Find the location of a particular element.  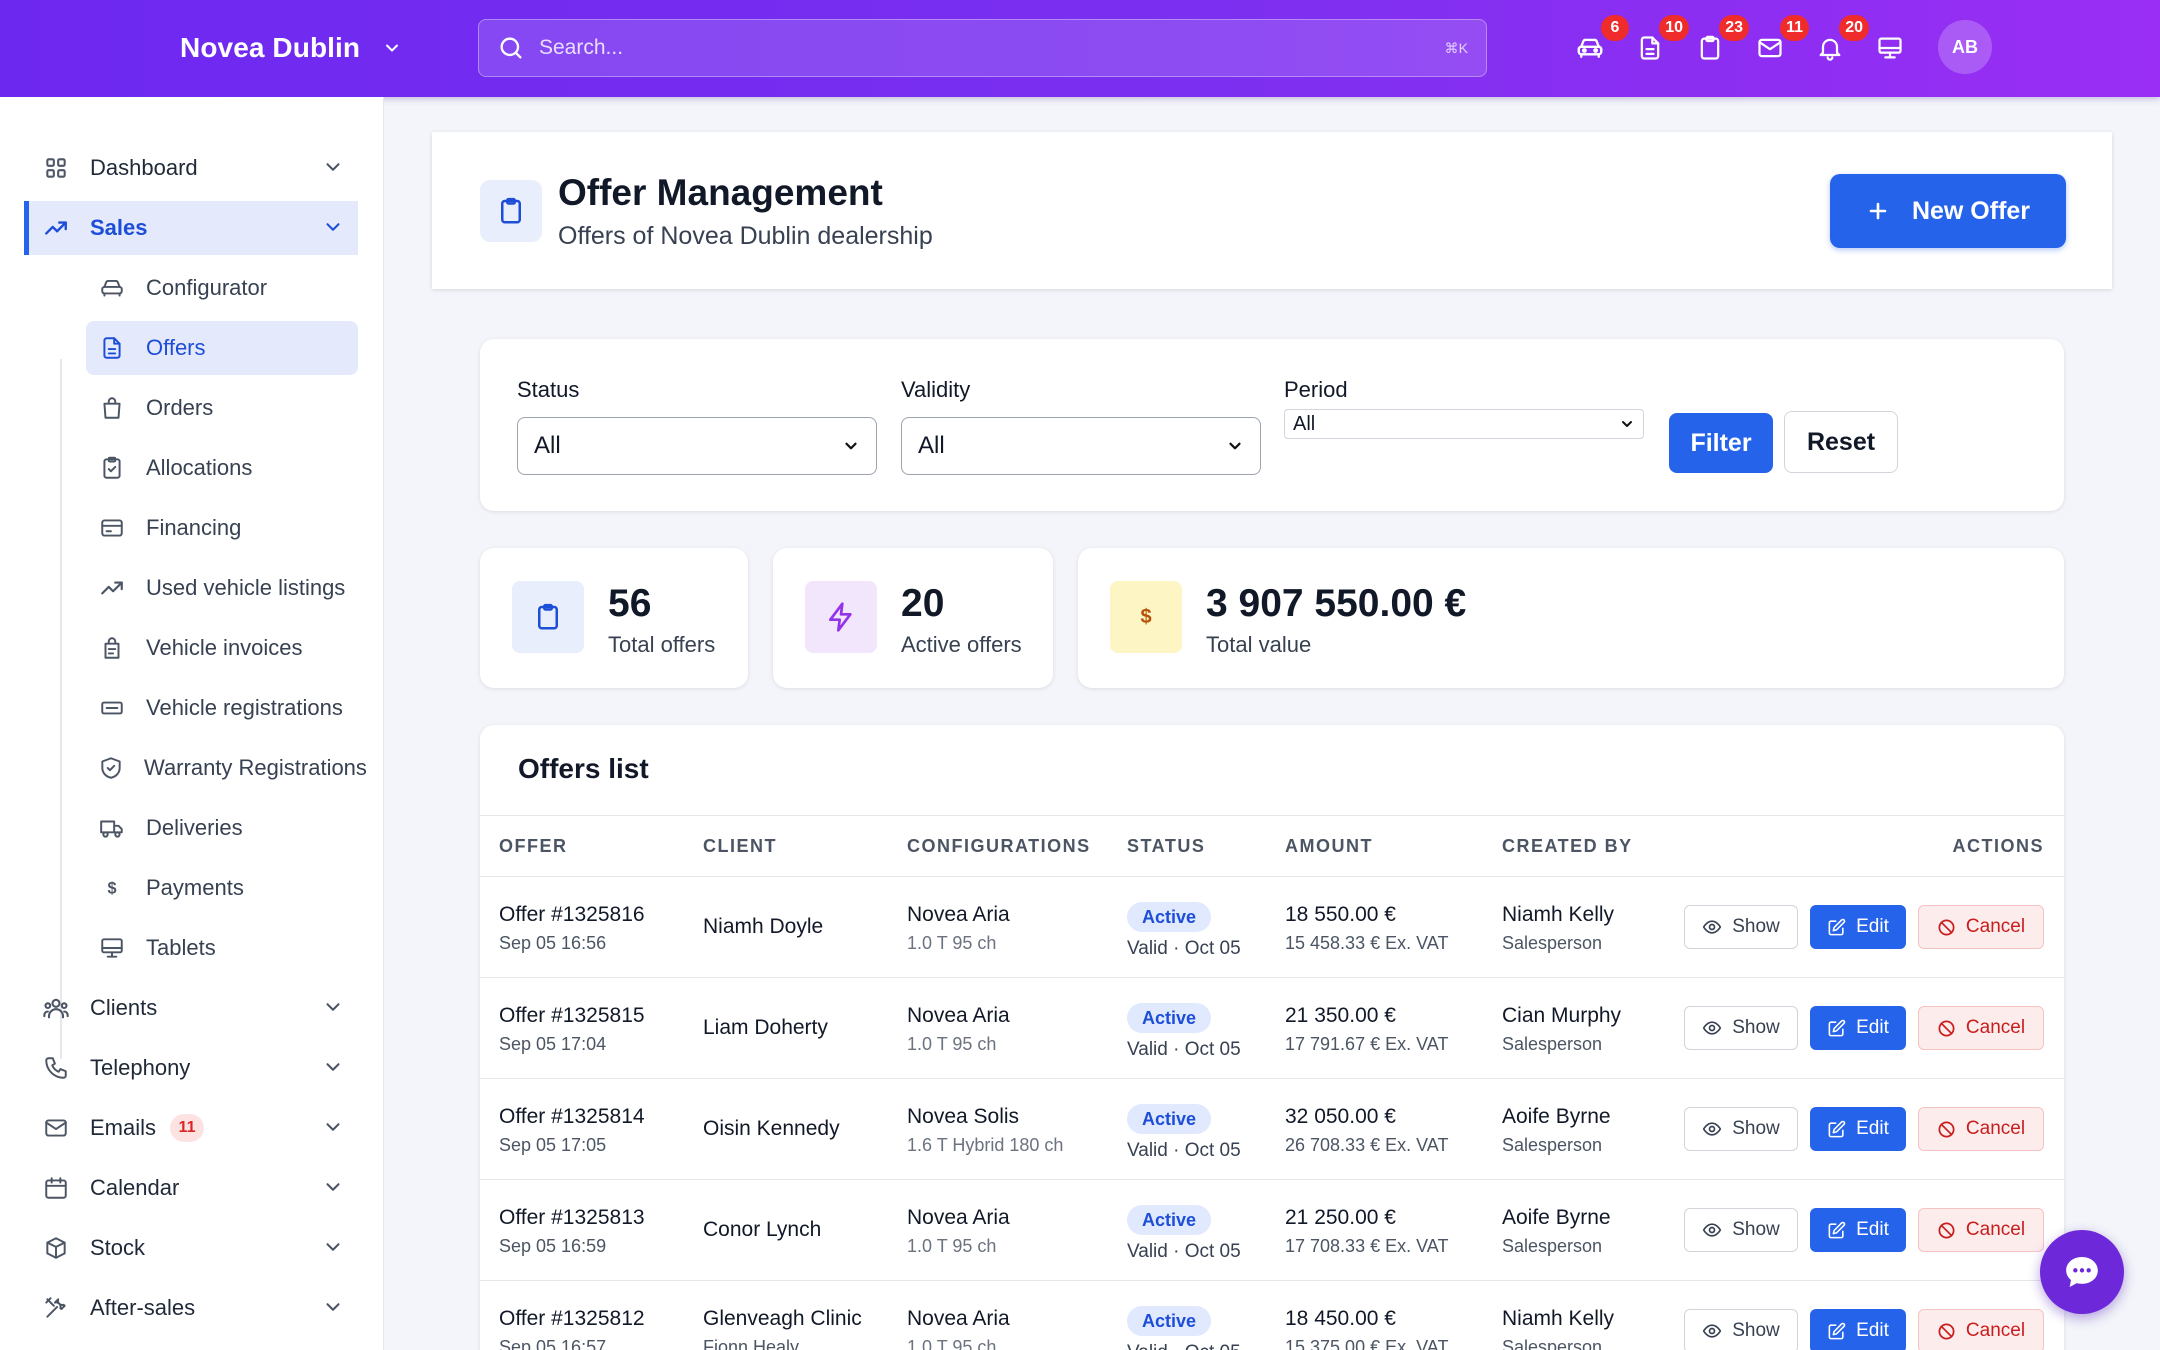

sidebar-item-vehicle-invoices: Vehicle invoices is located at coordinates (222, 648).